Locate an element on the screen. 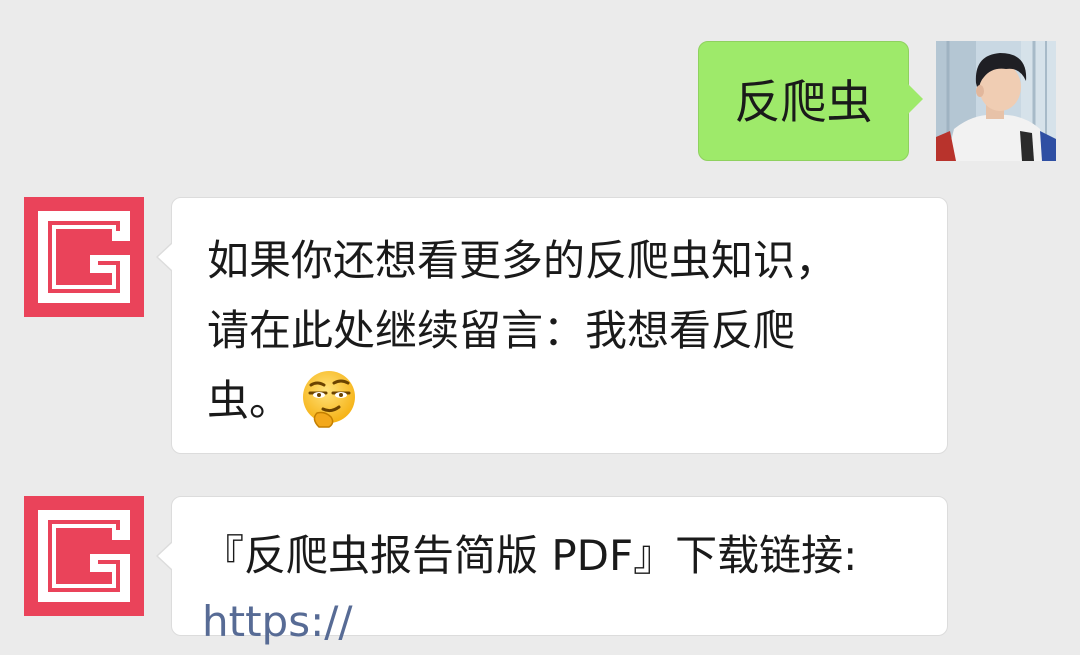 The width and height of the screenshot is (1080, 655). thinking-smirk-emoji is located at coordinates (329, 399).